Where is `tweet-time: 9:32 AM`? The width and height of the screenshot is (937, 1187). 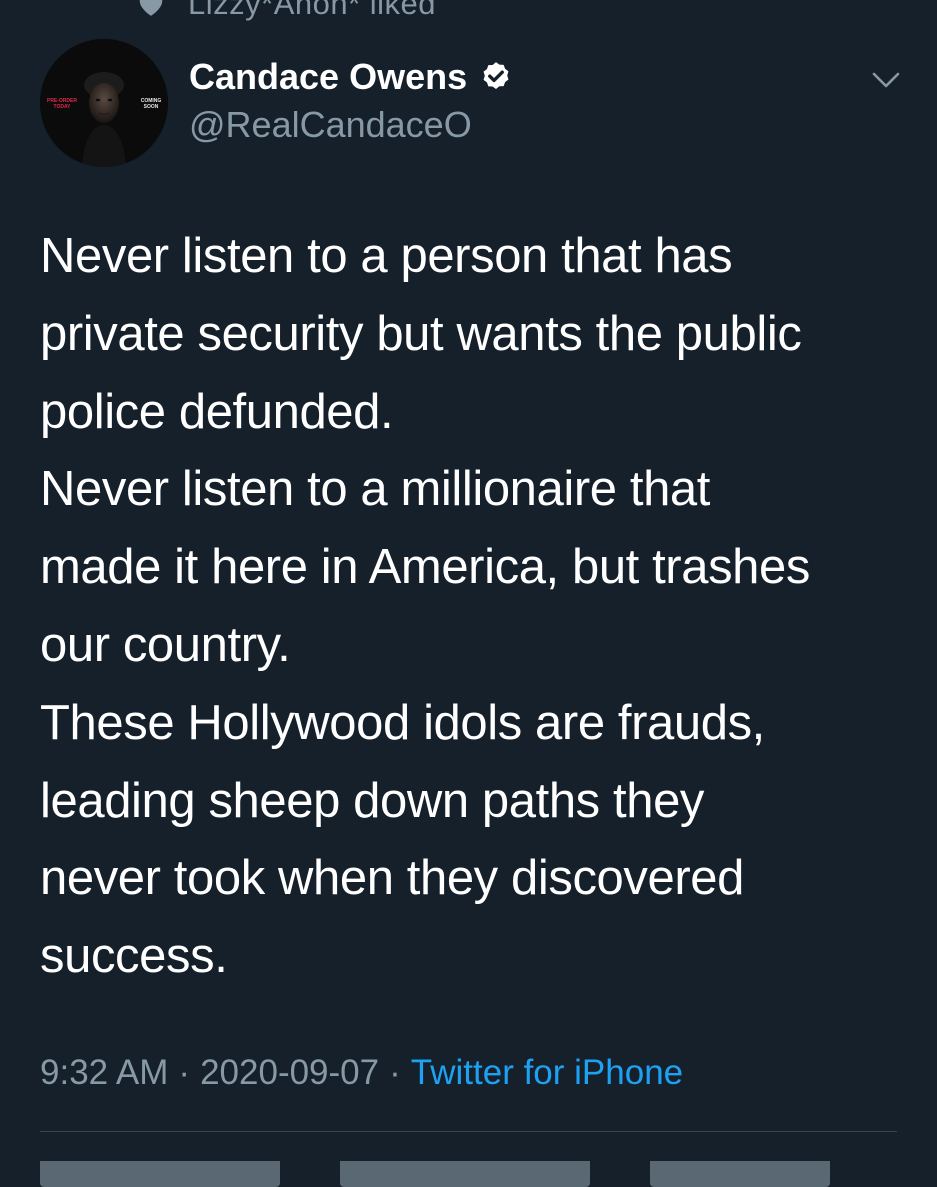
tweet-time: 9:32 AM is located at coordinates (104, 1072).